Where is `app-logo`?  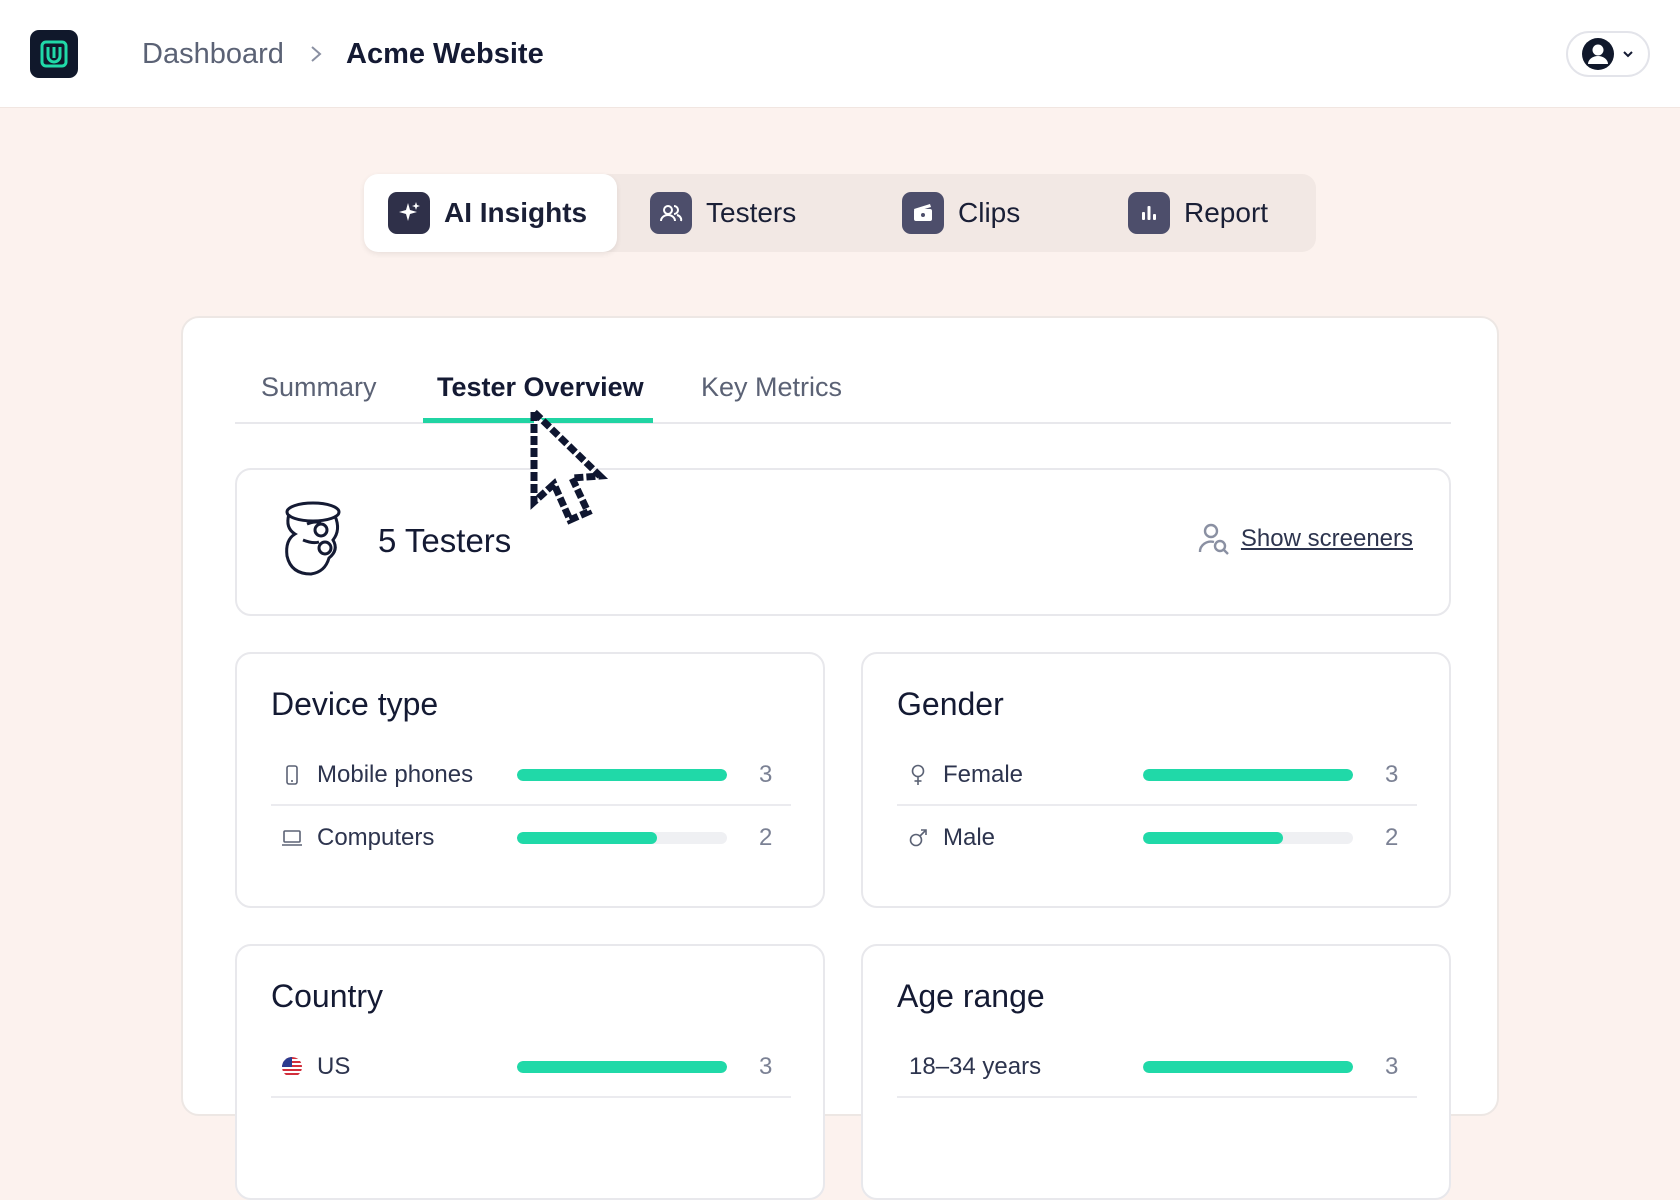
app-logo is located at coordinates (54, 54).